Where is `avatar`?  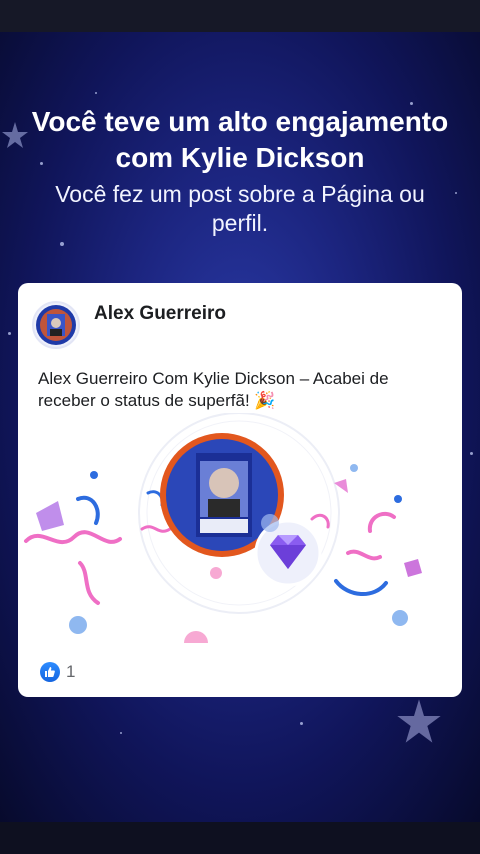 avatar is located at coordinates (56, 325).